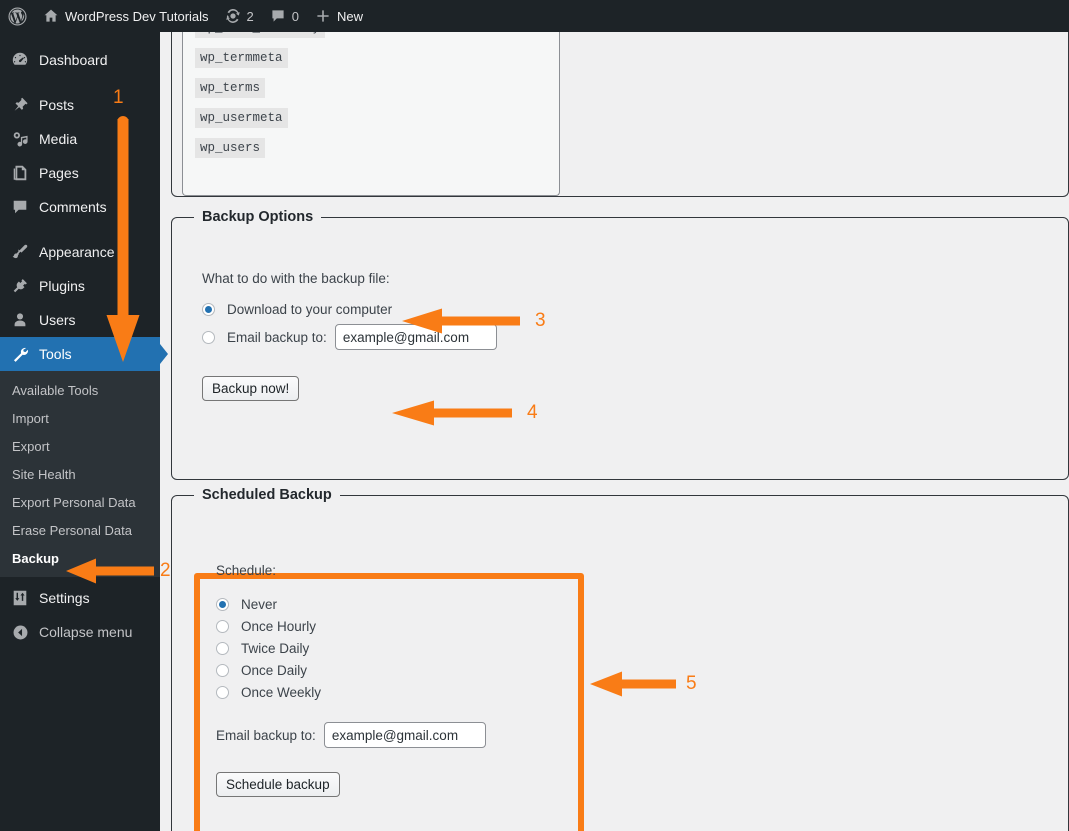 The width and height of the screenshot is (1069, 831). Describe the element at coordinates (208, 337) in the screenshot. I see `email-backup-radio` at that location.